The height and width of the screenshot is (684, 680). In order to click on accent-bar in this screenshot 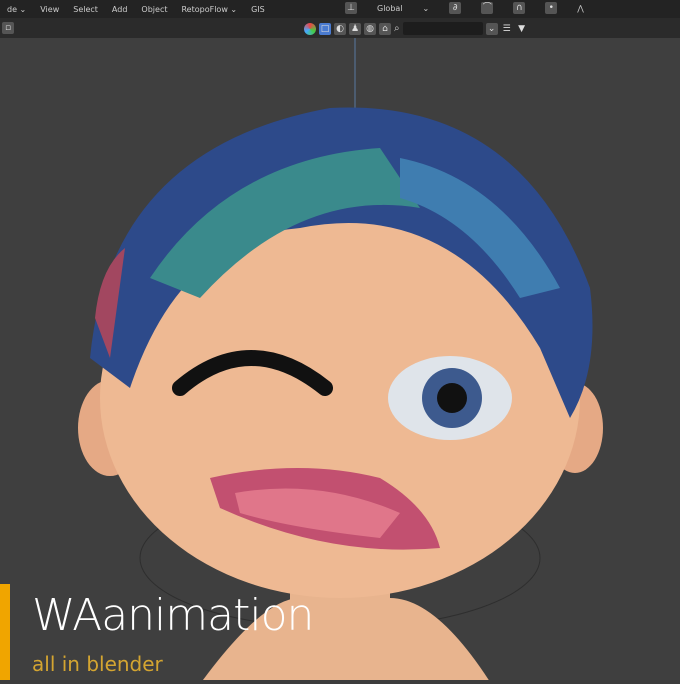, I will do `click(5, 632)`.